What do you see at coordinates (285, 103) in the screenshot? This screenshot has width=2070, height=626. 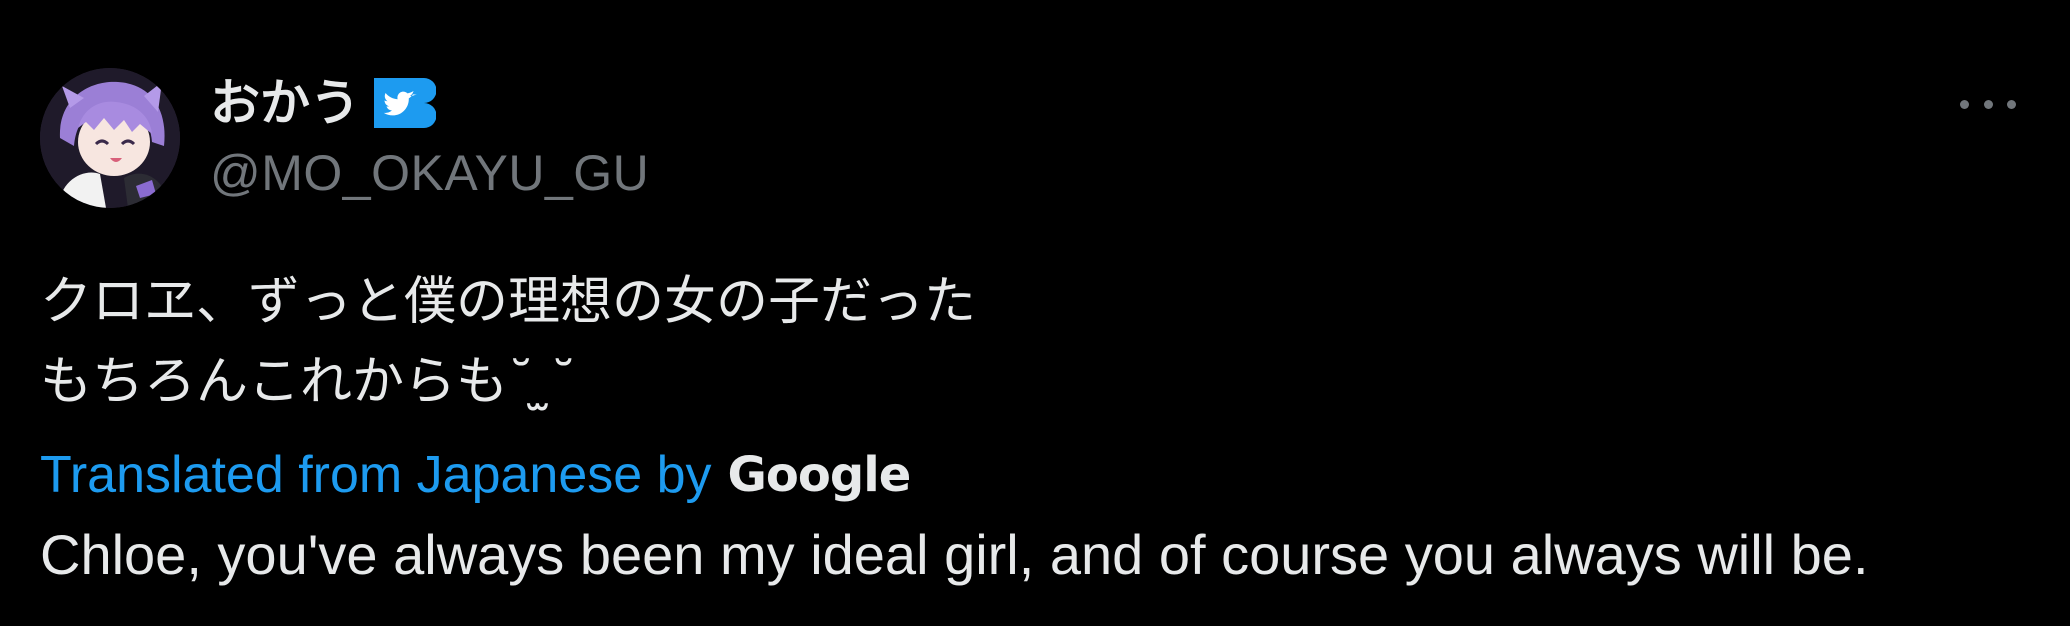 I see `author-display-name: おかう` at bounding box center [285, 103].